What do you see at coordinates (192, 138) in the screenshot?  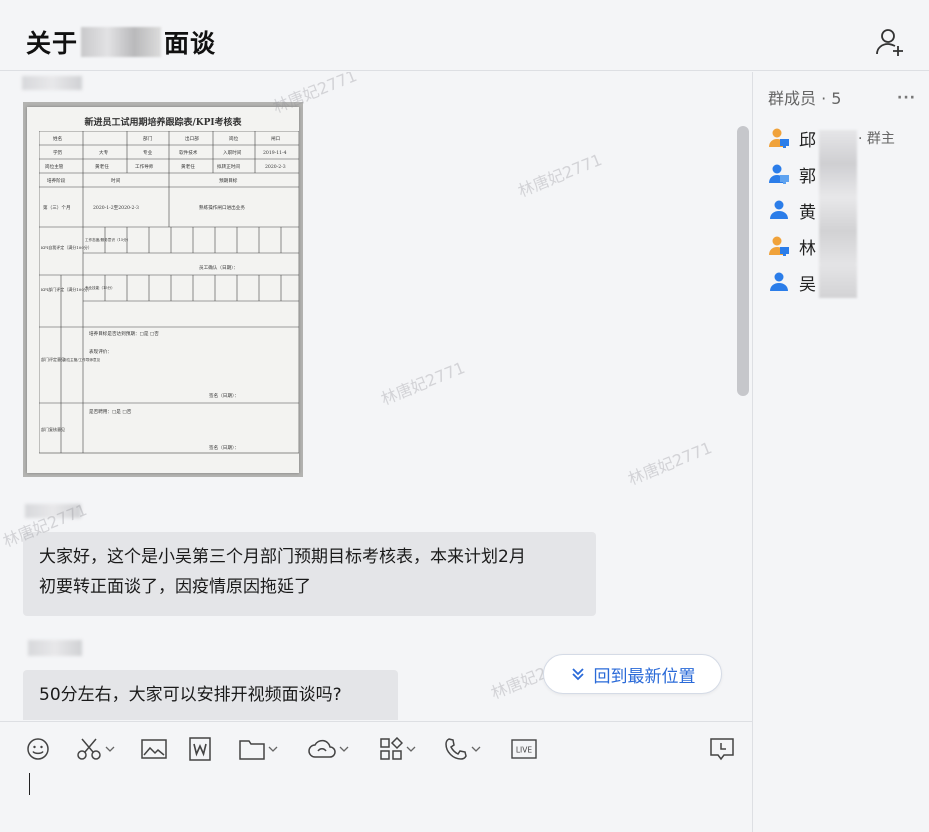 I see `svg-text: 出口部` at bounding box center [192, 138].